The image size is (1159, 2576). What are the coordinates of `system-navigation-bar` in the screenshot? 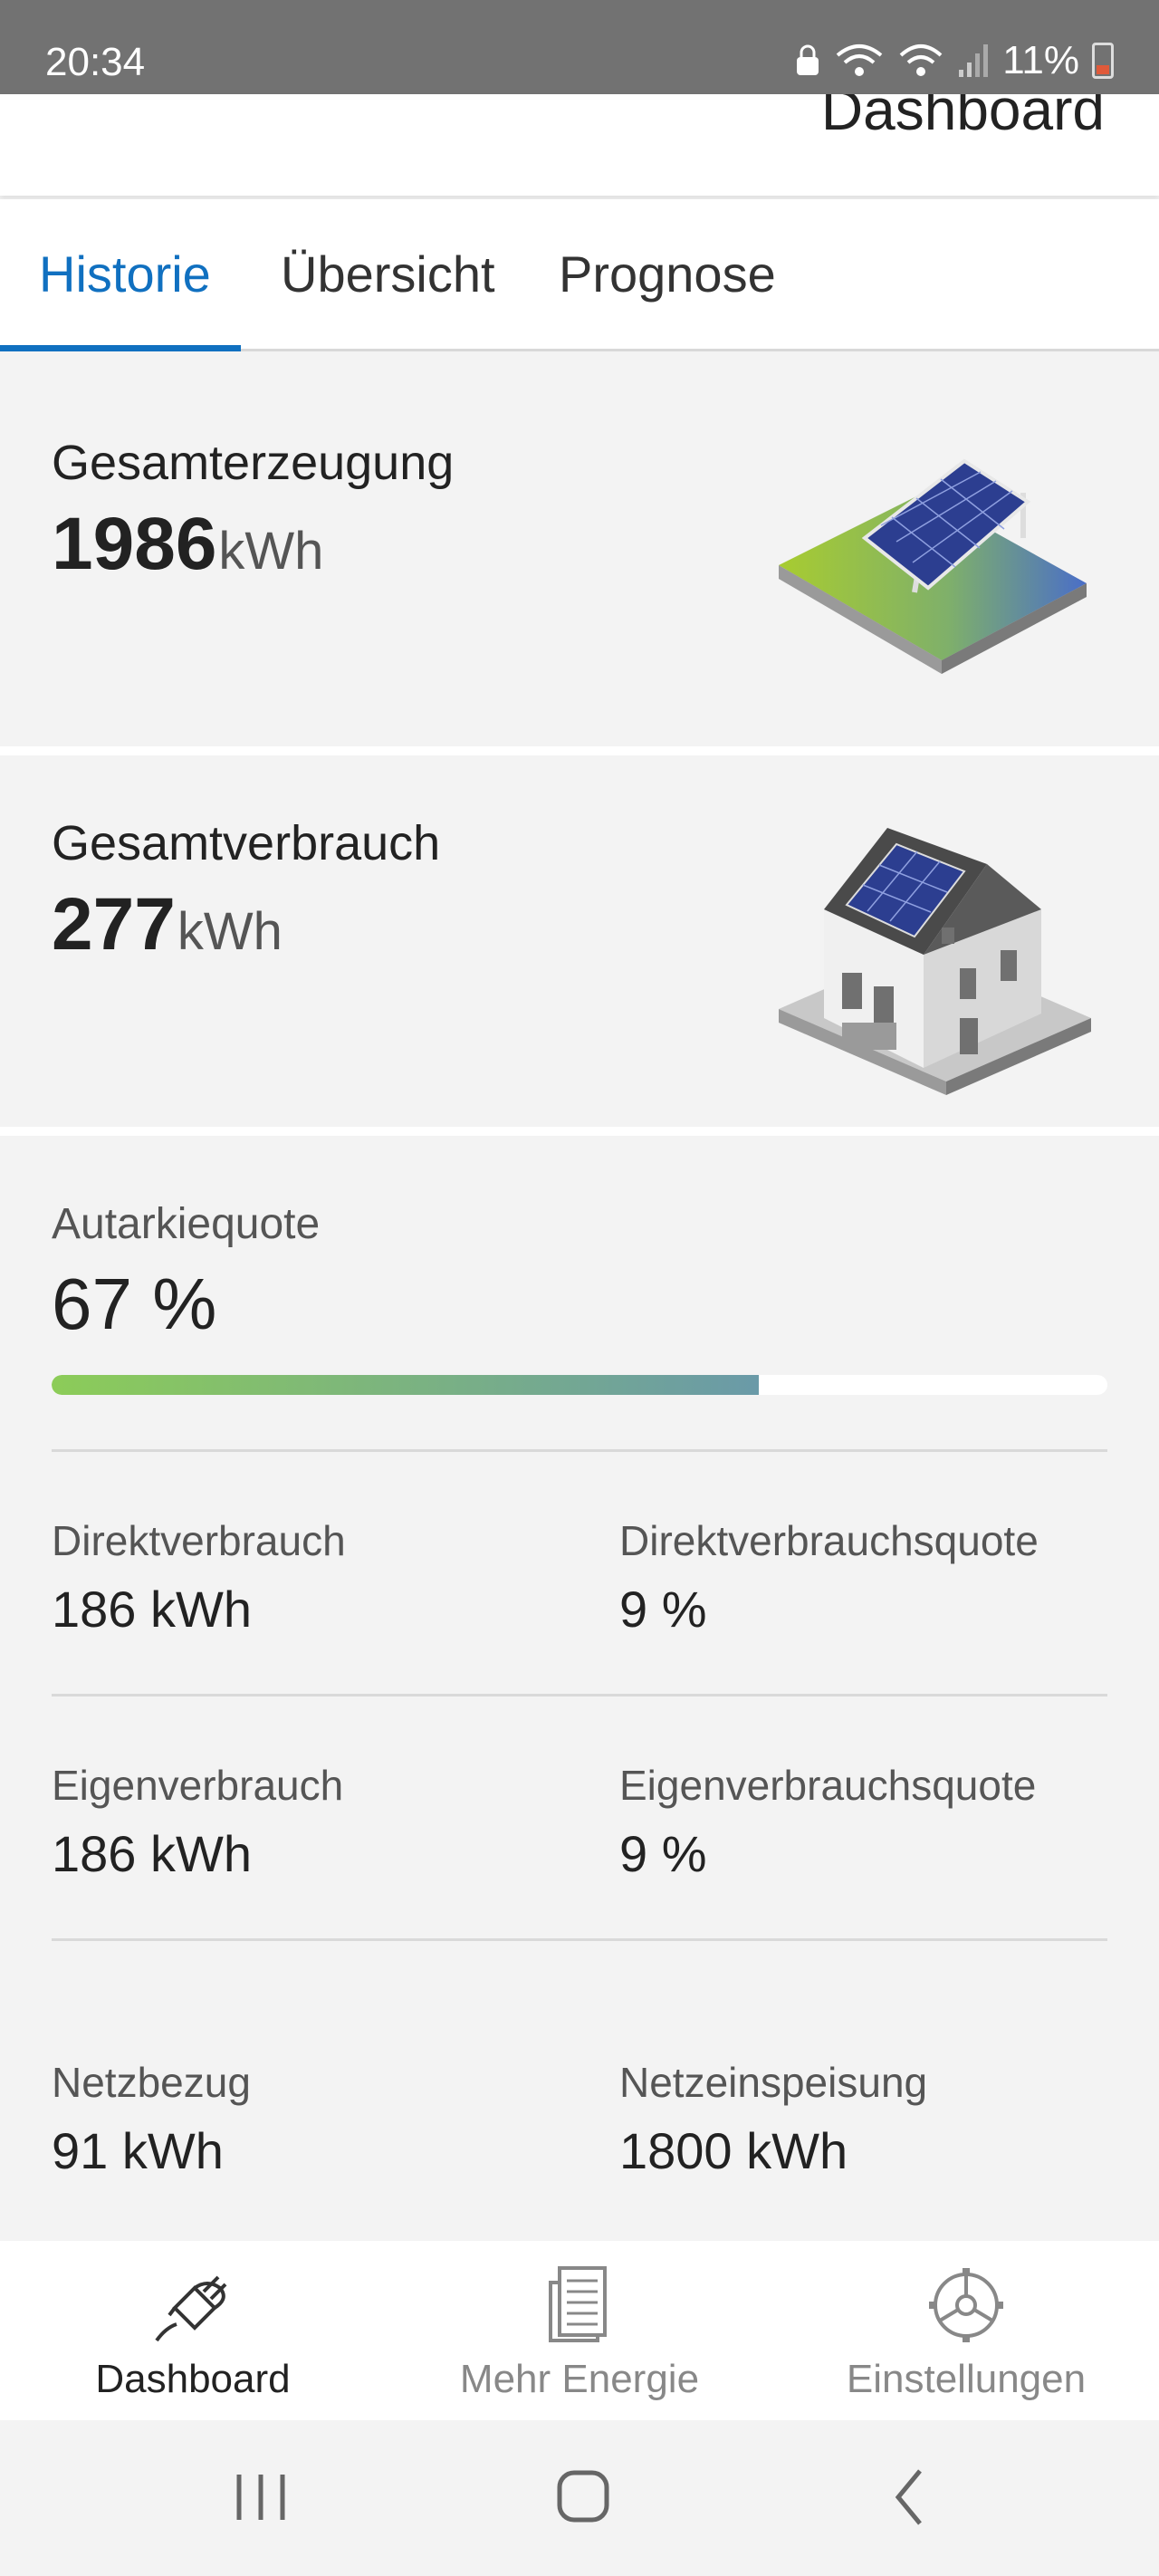 It's located at (579, 2498).